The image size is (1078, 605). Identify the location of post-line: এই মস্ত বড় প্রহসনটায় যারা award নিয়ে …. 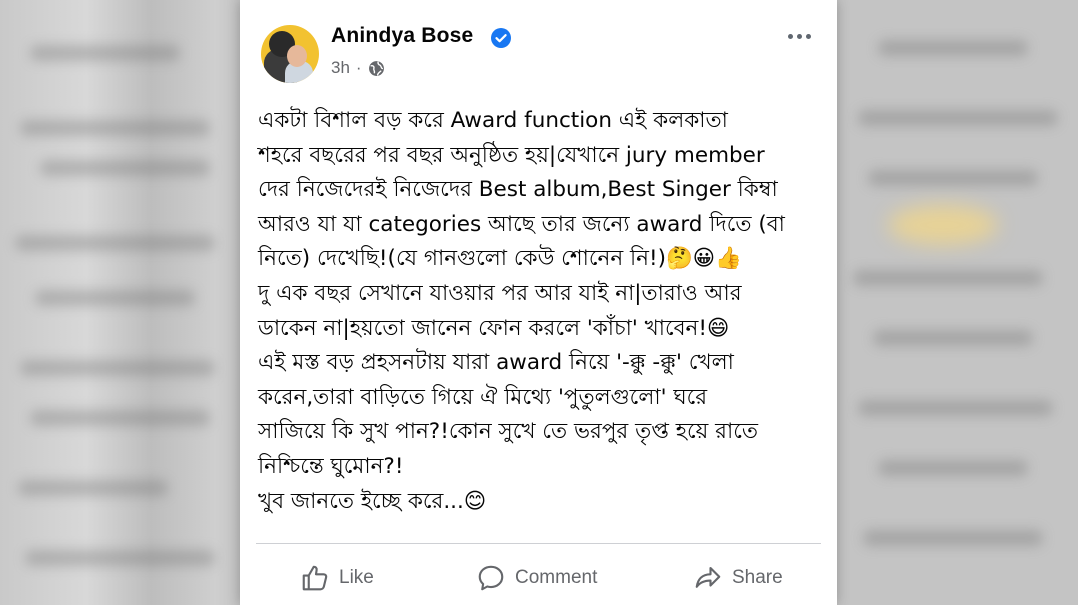
(496, 363).